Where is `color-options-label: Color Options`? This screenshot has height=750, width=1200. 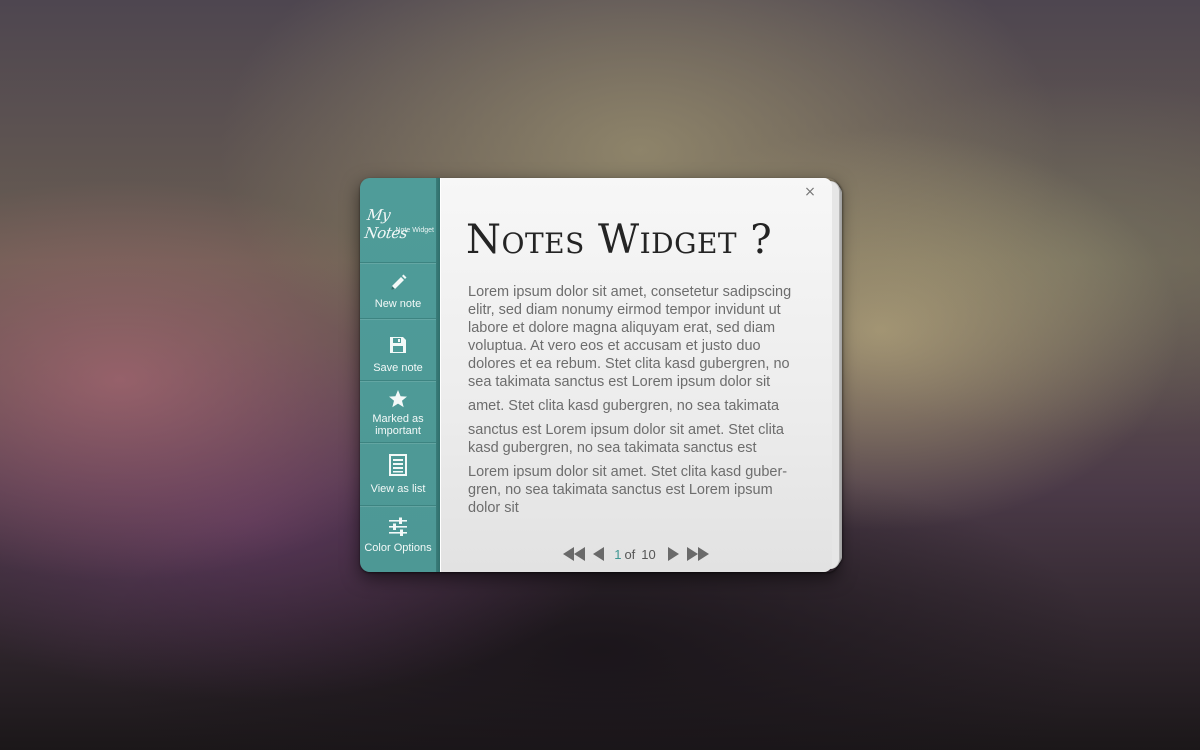 color-options-label: Color Options is located at coordinates (398, 548).